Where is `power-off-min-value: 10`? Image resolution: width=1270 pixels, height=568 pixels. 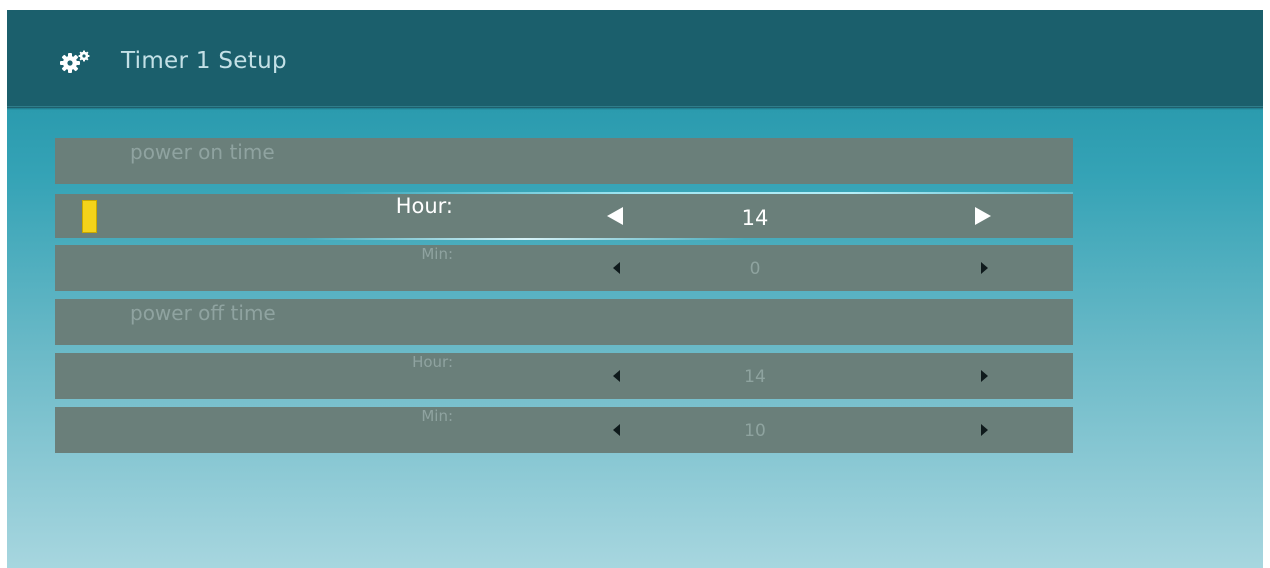
power-off-min-value: 10 is located at coordinates (755, 431).